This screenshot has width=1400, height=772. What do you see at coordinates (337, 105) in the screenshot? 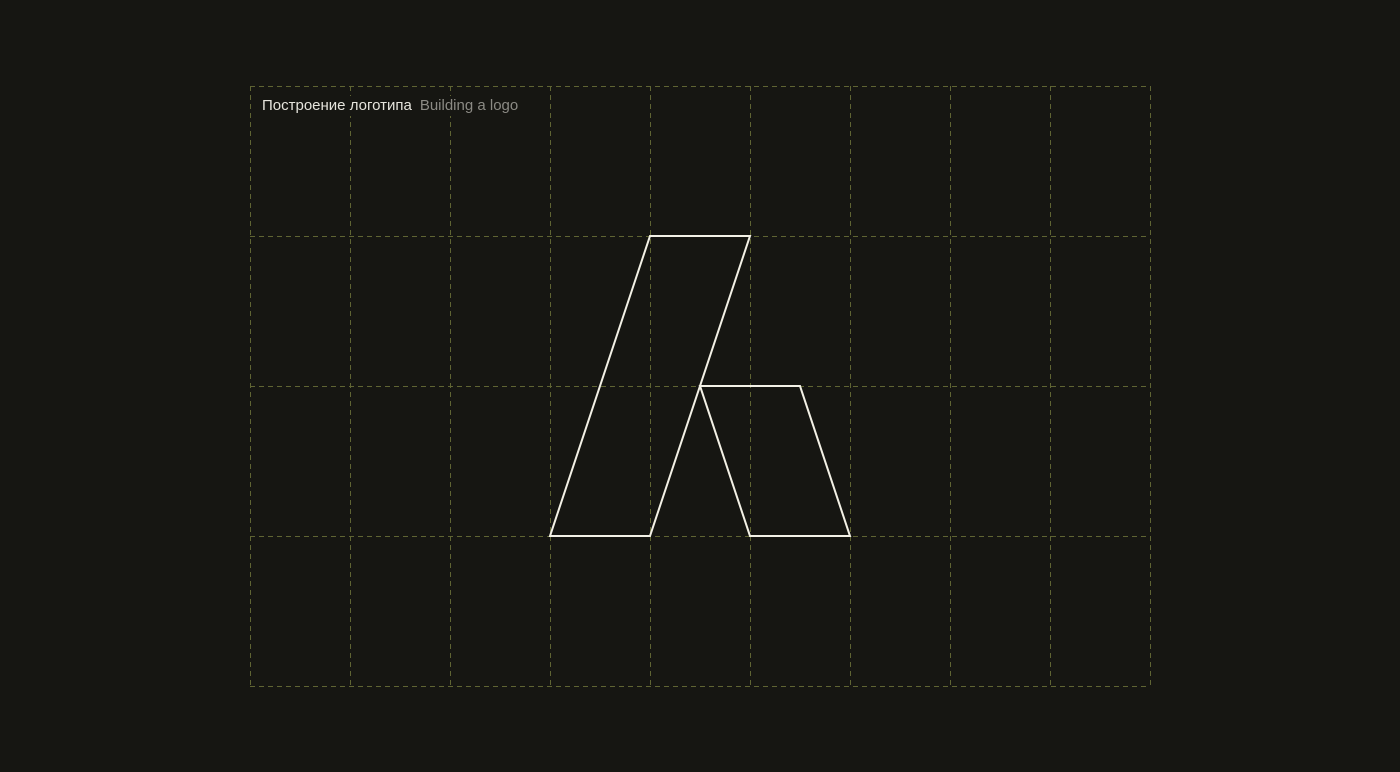
I see `caption-russian: Построение логотипа` at bounding box center [337, 105].